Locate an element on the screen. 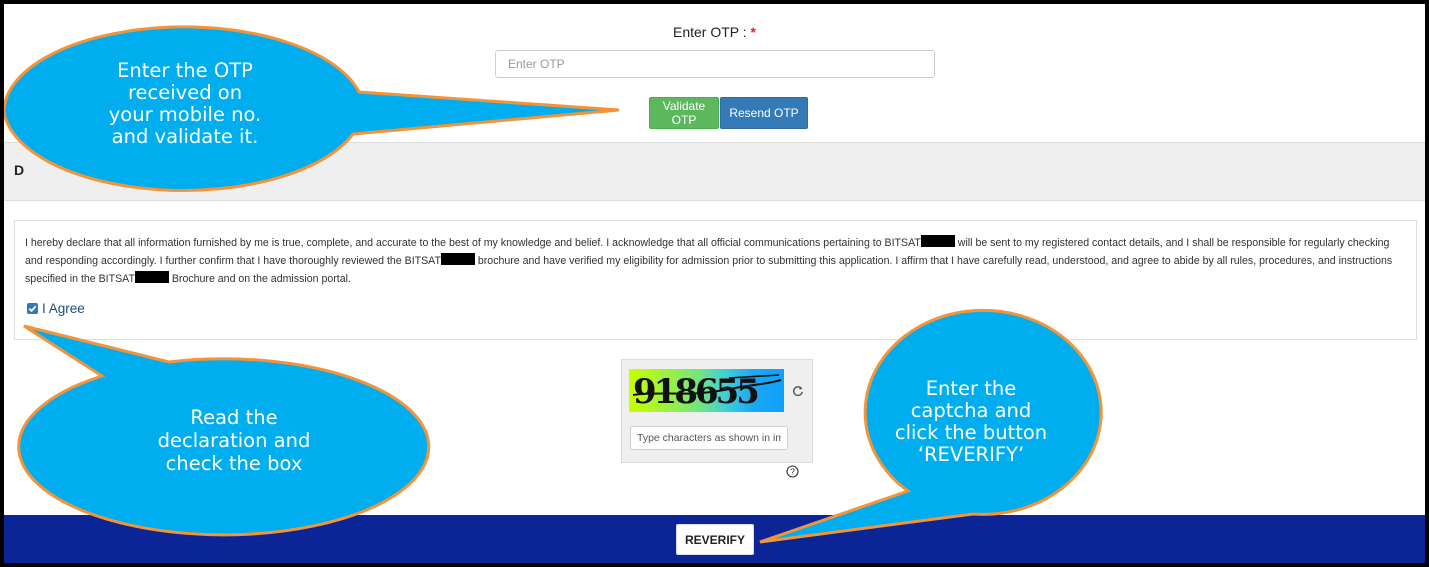  section-header-text: D is located at coordinates (19, 170).